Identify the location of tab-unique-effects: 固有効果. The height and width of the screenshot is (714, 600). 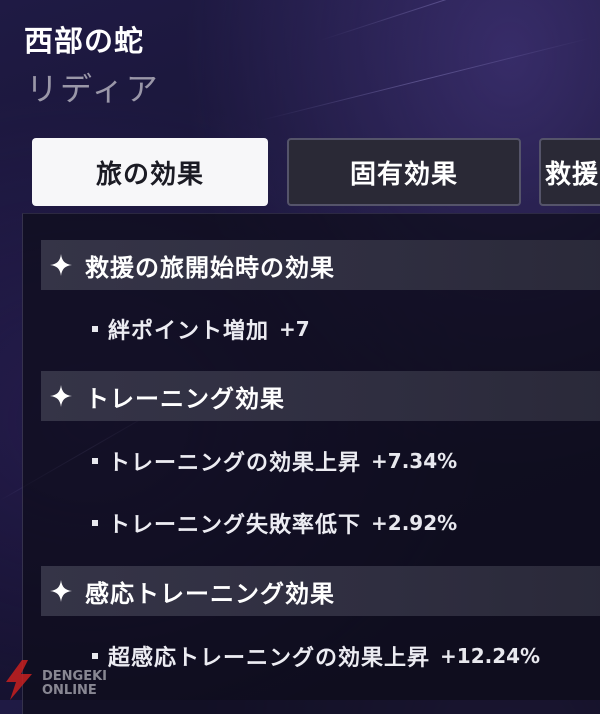
(404, 172).